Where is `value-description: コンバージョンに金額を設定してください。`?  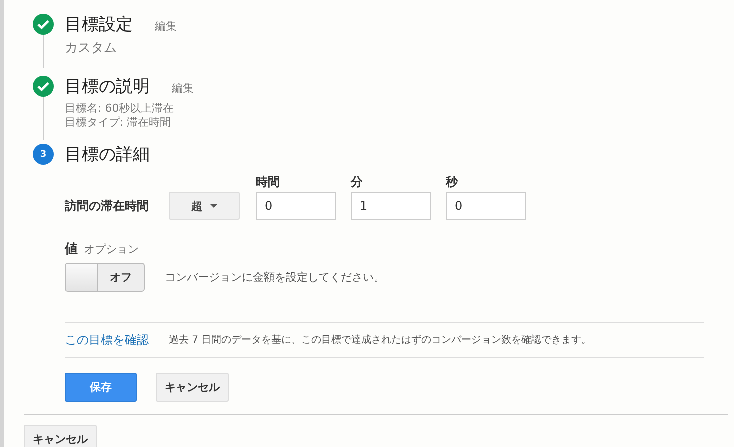
value-description: コンバージョンに金額を設定してください。 is located at coordinates (275, 277).